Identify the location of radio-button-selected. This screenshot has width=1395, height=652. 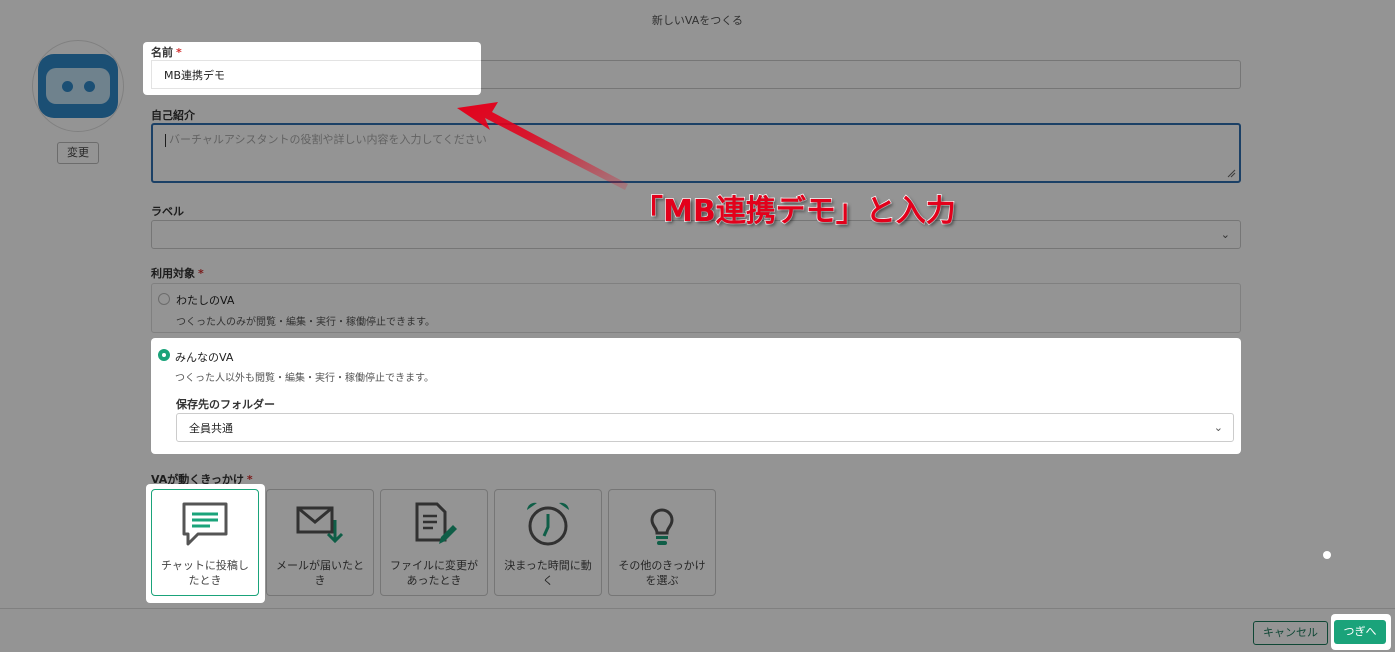
(164, 355).